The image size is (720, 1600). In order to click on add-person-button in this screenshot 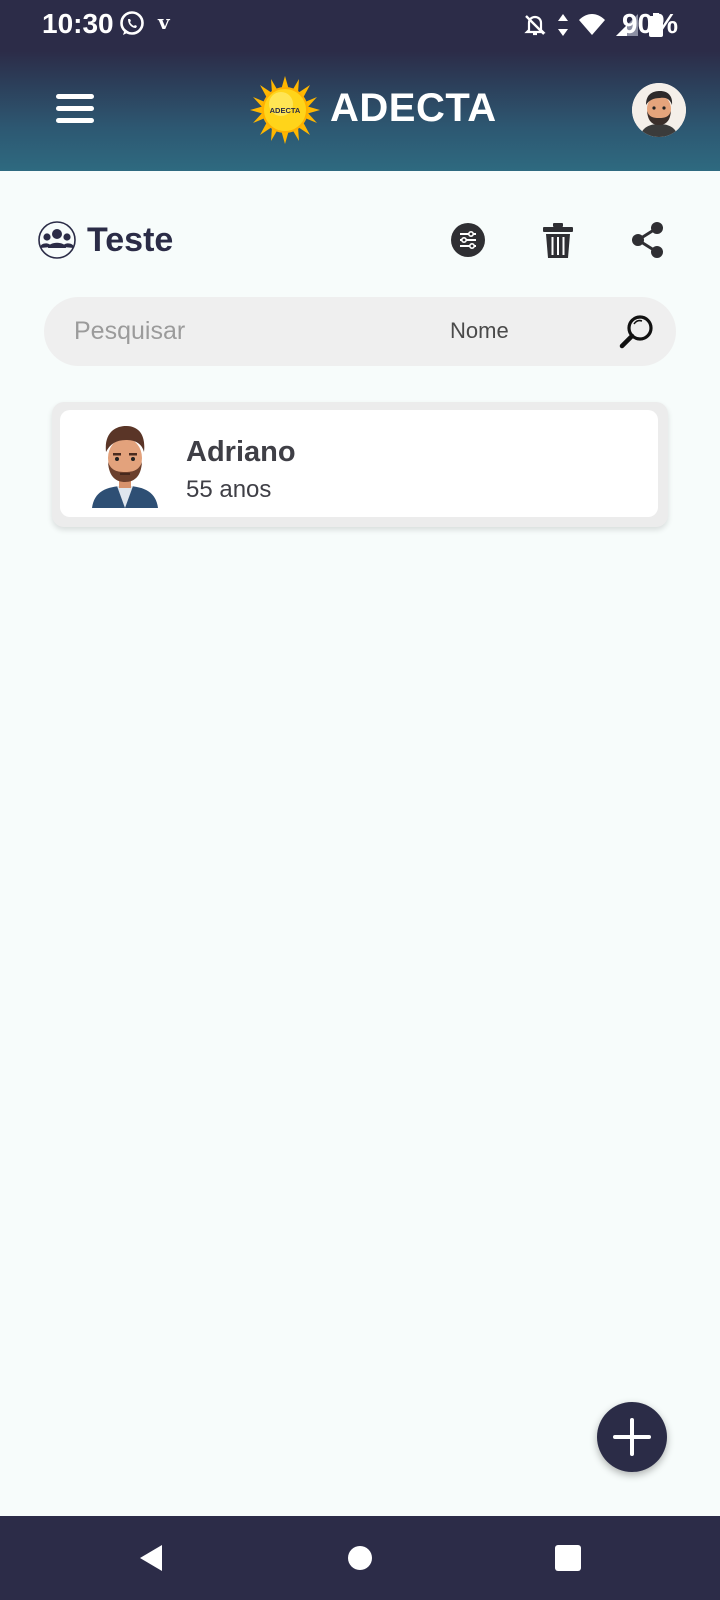, I will do `click(632, 1437)`.